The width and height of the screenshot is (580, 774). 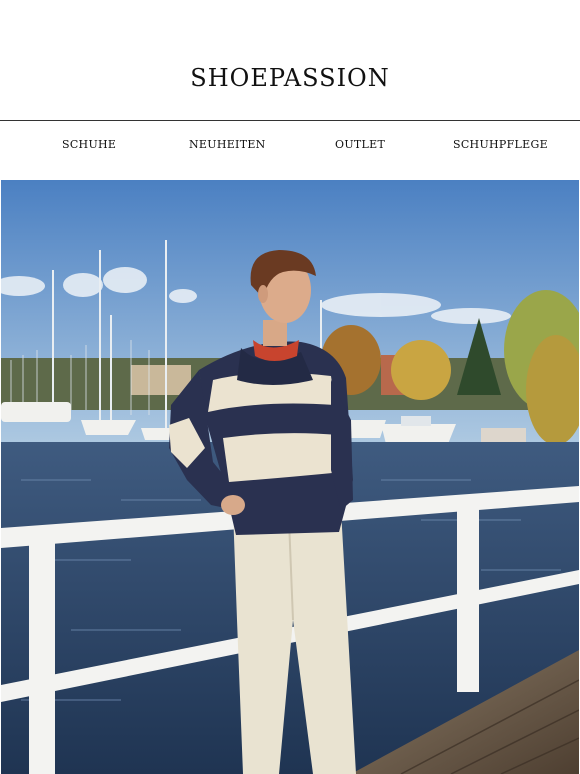 I want to click on nav-item-outlet: OUTLET, so click(x=360, y=144).